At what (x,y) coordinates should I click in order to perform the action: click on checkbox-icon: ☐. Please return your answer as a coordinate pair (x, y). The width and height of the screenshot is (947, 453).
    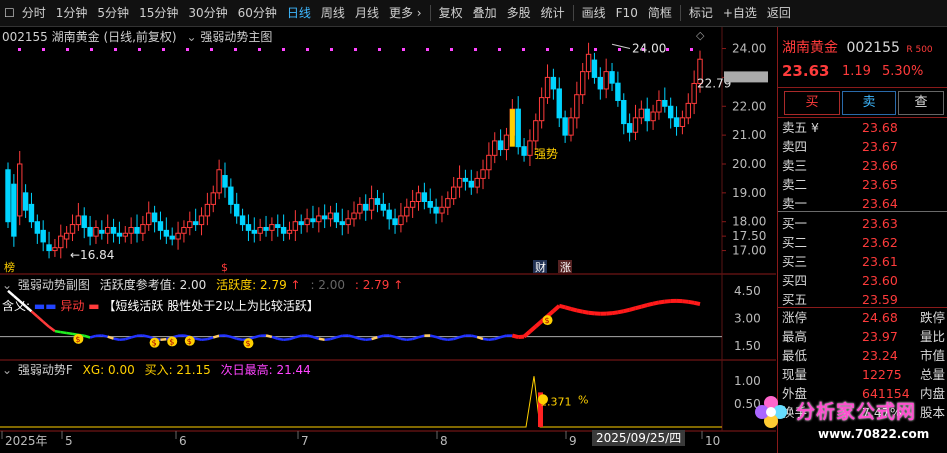
    Looking at the image, I should click on (8, 13).